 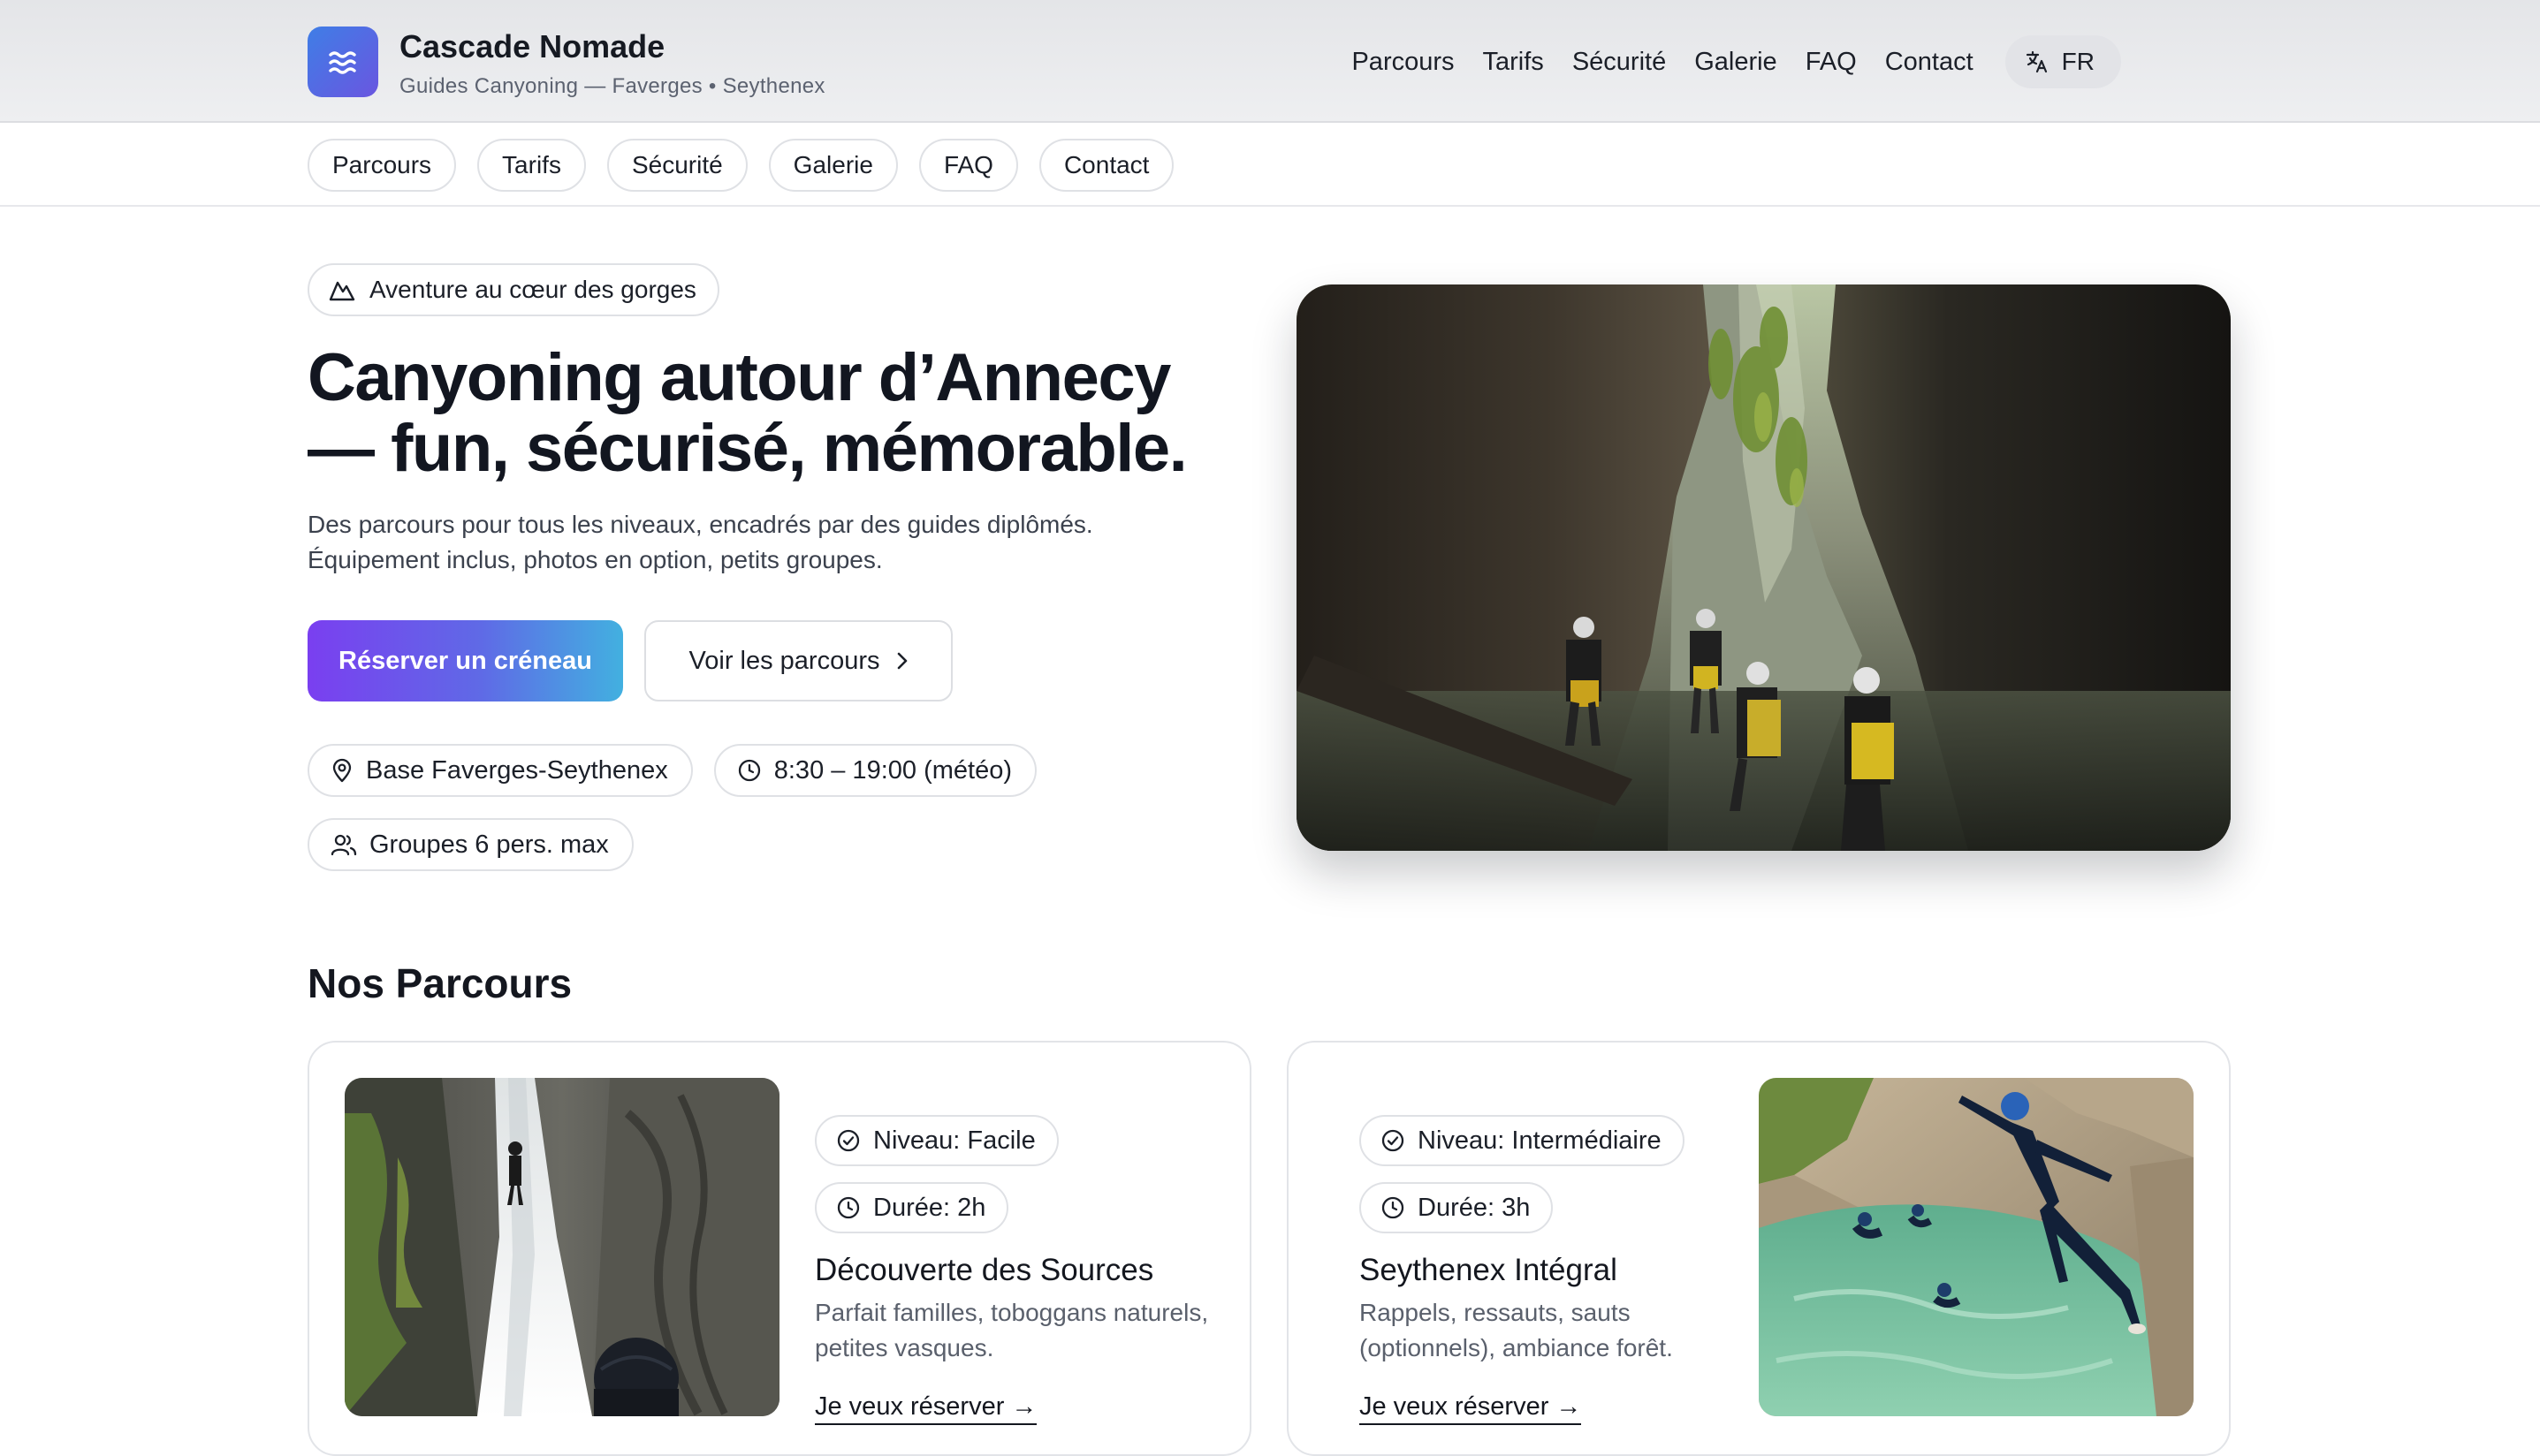 I want to click on level-badge: Niveau: Facile, so click(x=937, y=1140).